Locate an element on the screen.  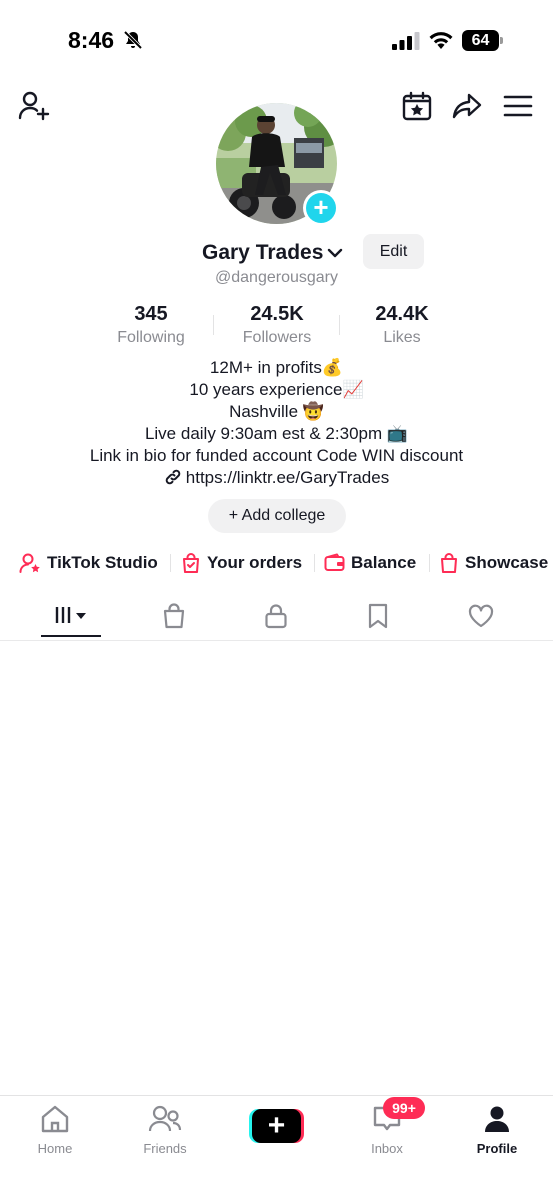
nav-profile: Profile is located at coordinates (497, 1130).